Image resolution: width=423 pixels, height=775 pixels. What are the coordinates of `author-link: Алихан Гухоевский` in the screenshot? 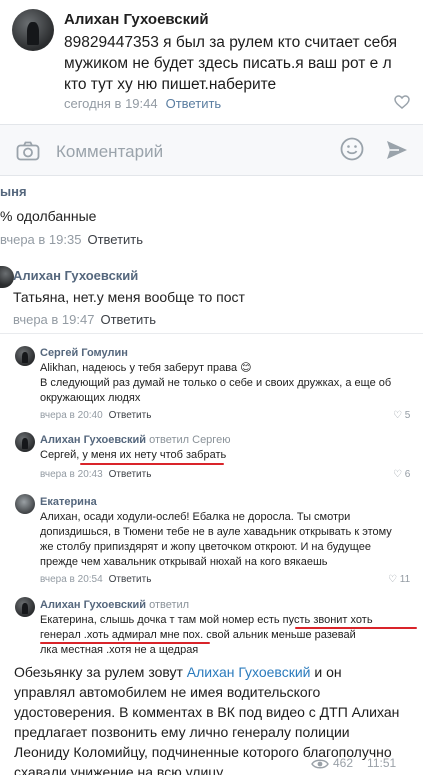 It's located at (249, 672).